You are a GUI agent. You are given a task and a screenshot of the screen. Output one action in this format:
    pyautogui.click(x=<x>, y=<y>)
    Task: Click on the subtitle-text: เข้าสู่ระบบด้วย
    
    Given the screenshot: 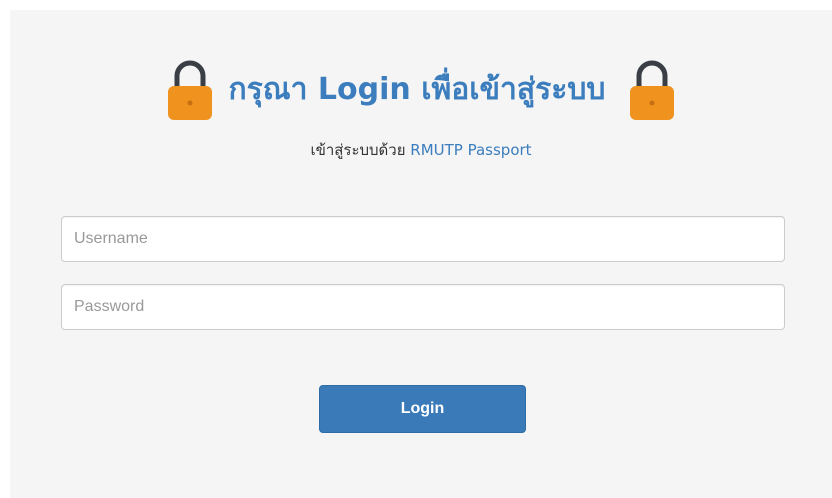 What is the action you would take?
    pyautogui.click(x=358, y=150)
    